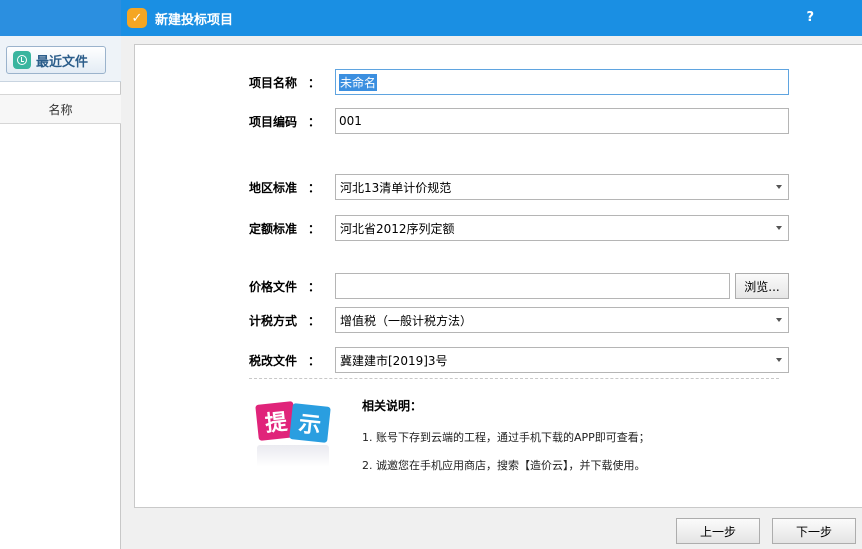 The height and width of the screenshot is (549, 862). What do you see at coordinates (314, 229) in the screenshot?
I see `quota-standard-colon: ：` at bounding box center [314, 229].